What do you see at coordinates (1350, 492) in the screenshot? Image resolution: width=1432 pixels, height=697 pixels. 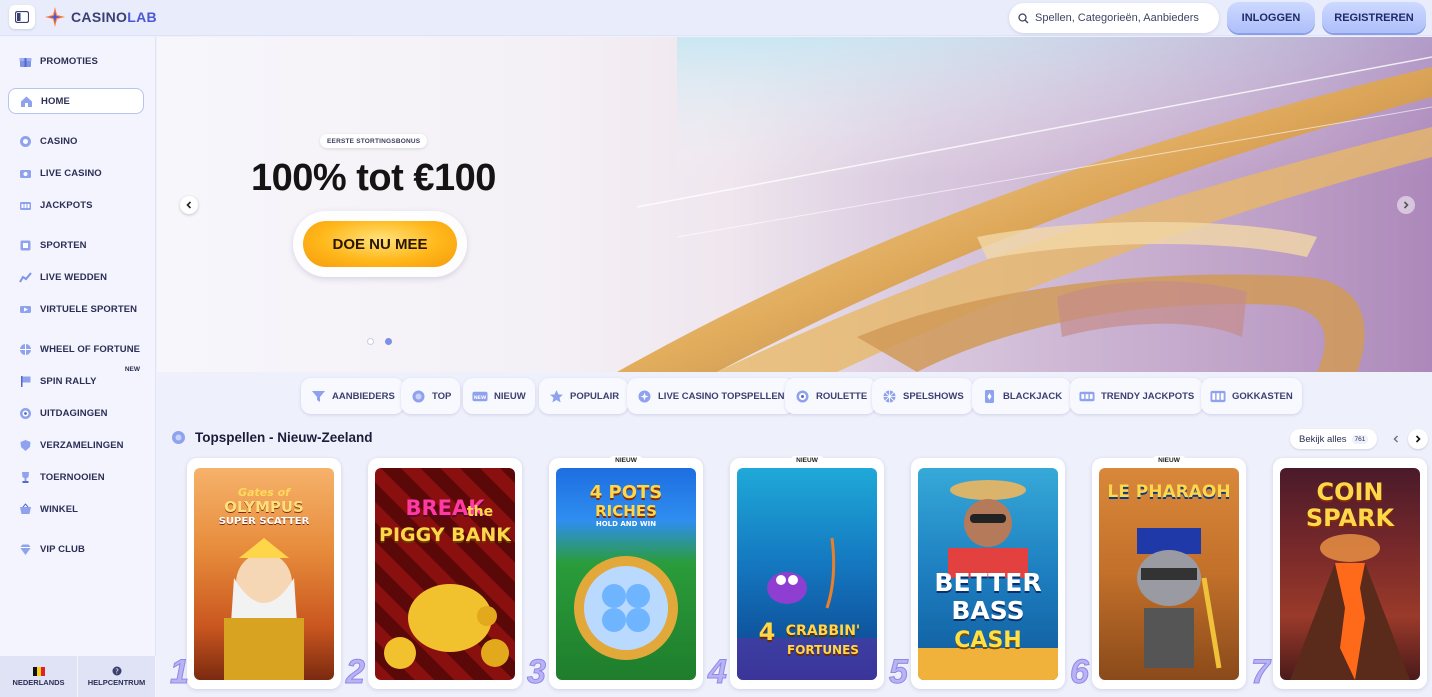 I see `game-title-line: COIN` at bounding box center [1350, 492].